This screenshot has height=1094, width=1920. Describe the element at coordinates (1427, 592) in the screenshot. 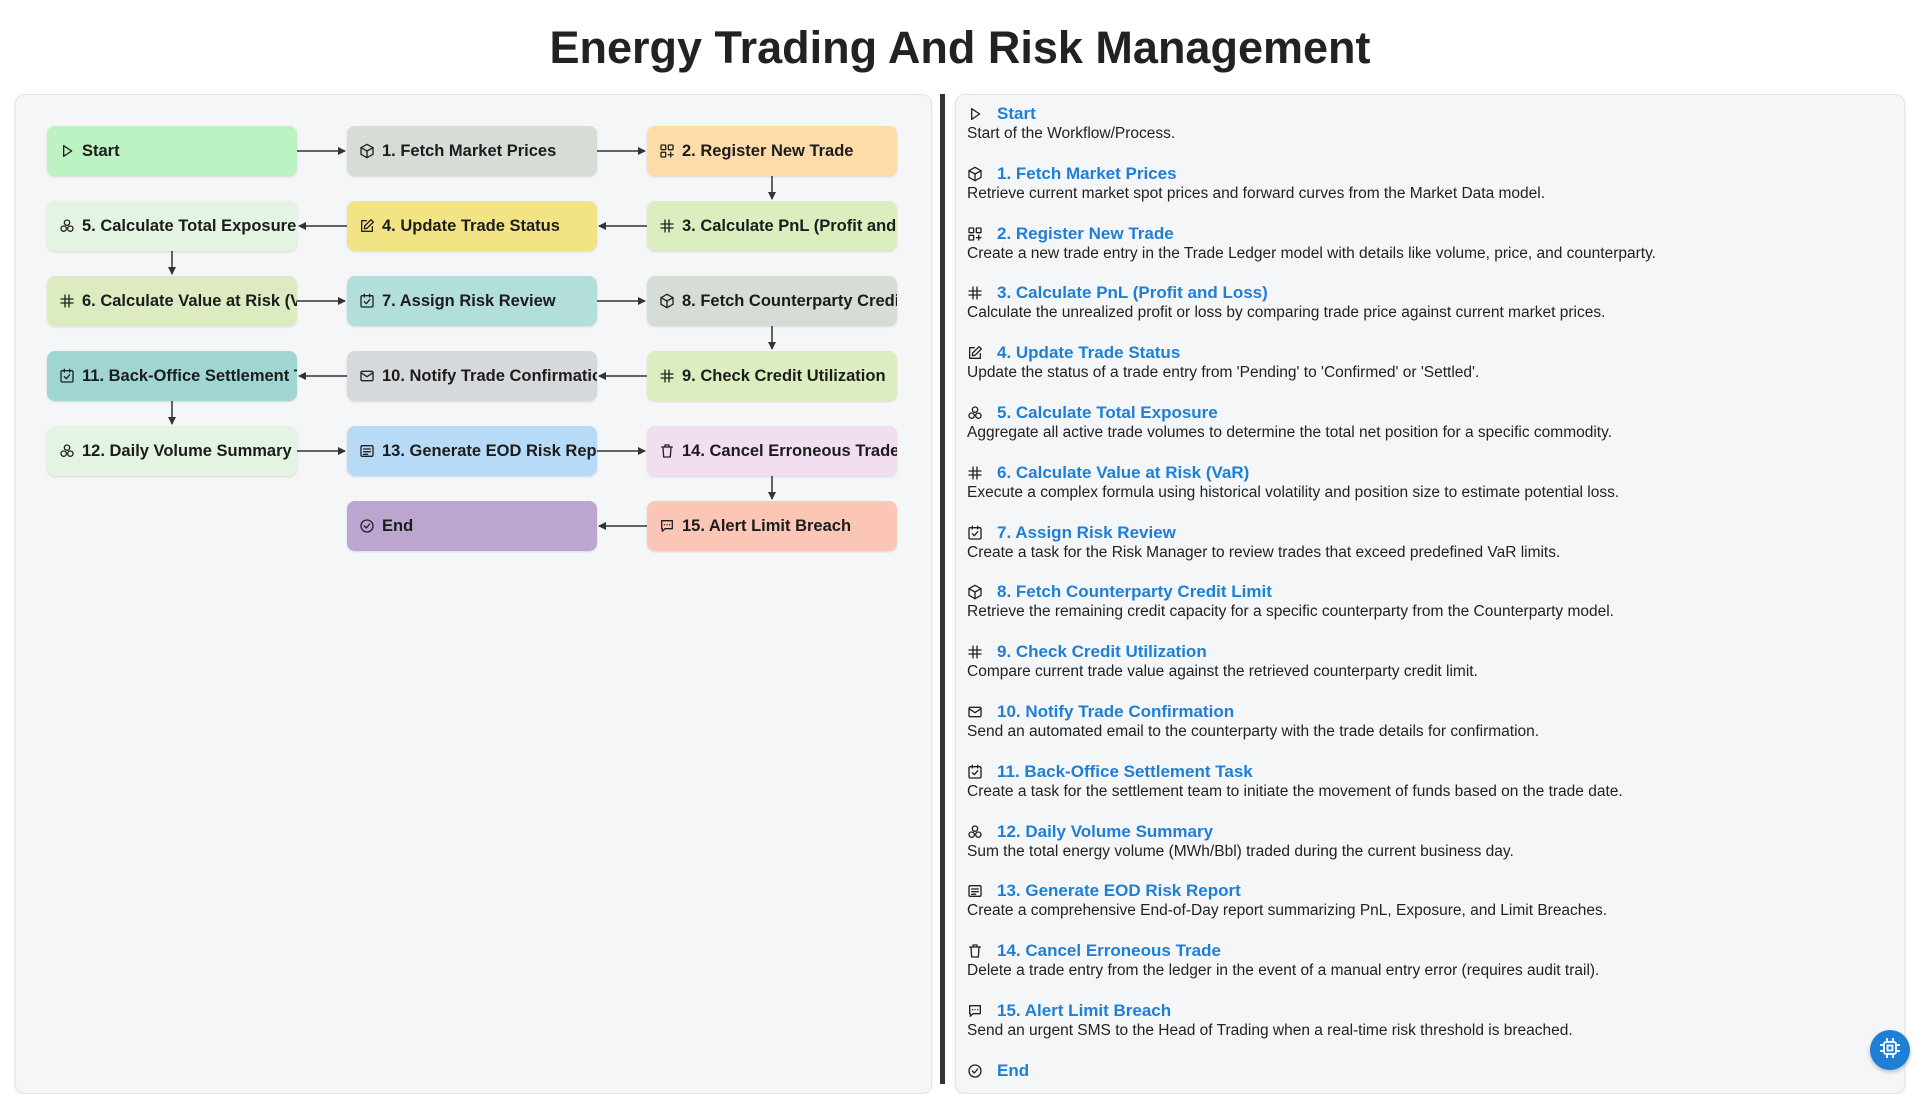

I see `step-header: 8. Fetch Counterparty Credit Limit` at that location.